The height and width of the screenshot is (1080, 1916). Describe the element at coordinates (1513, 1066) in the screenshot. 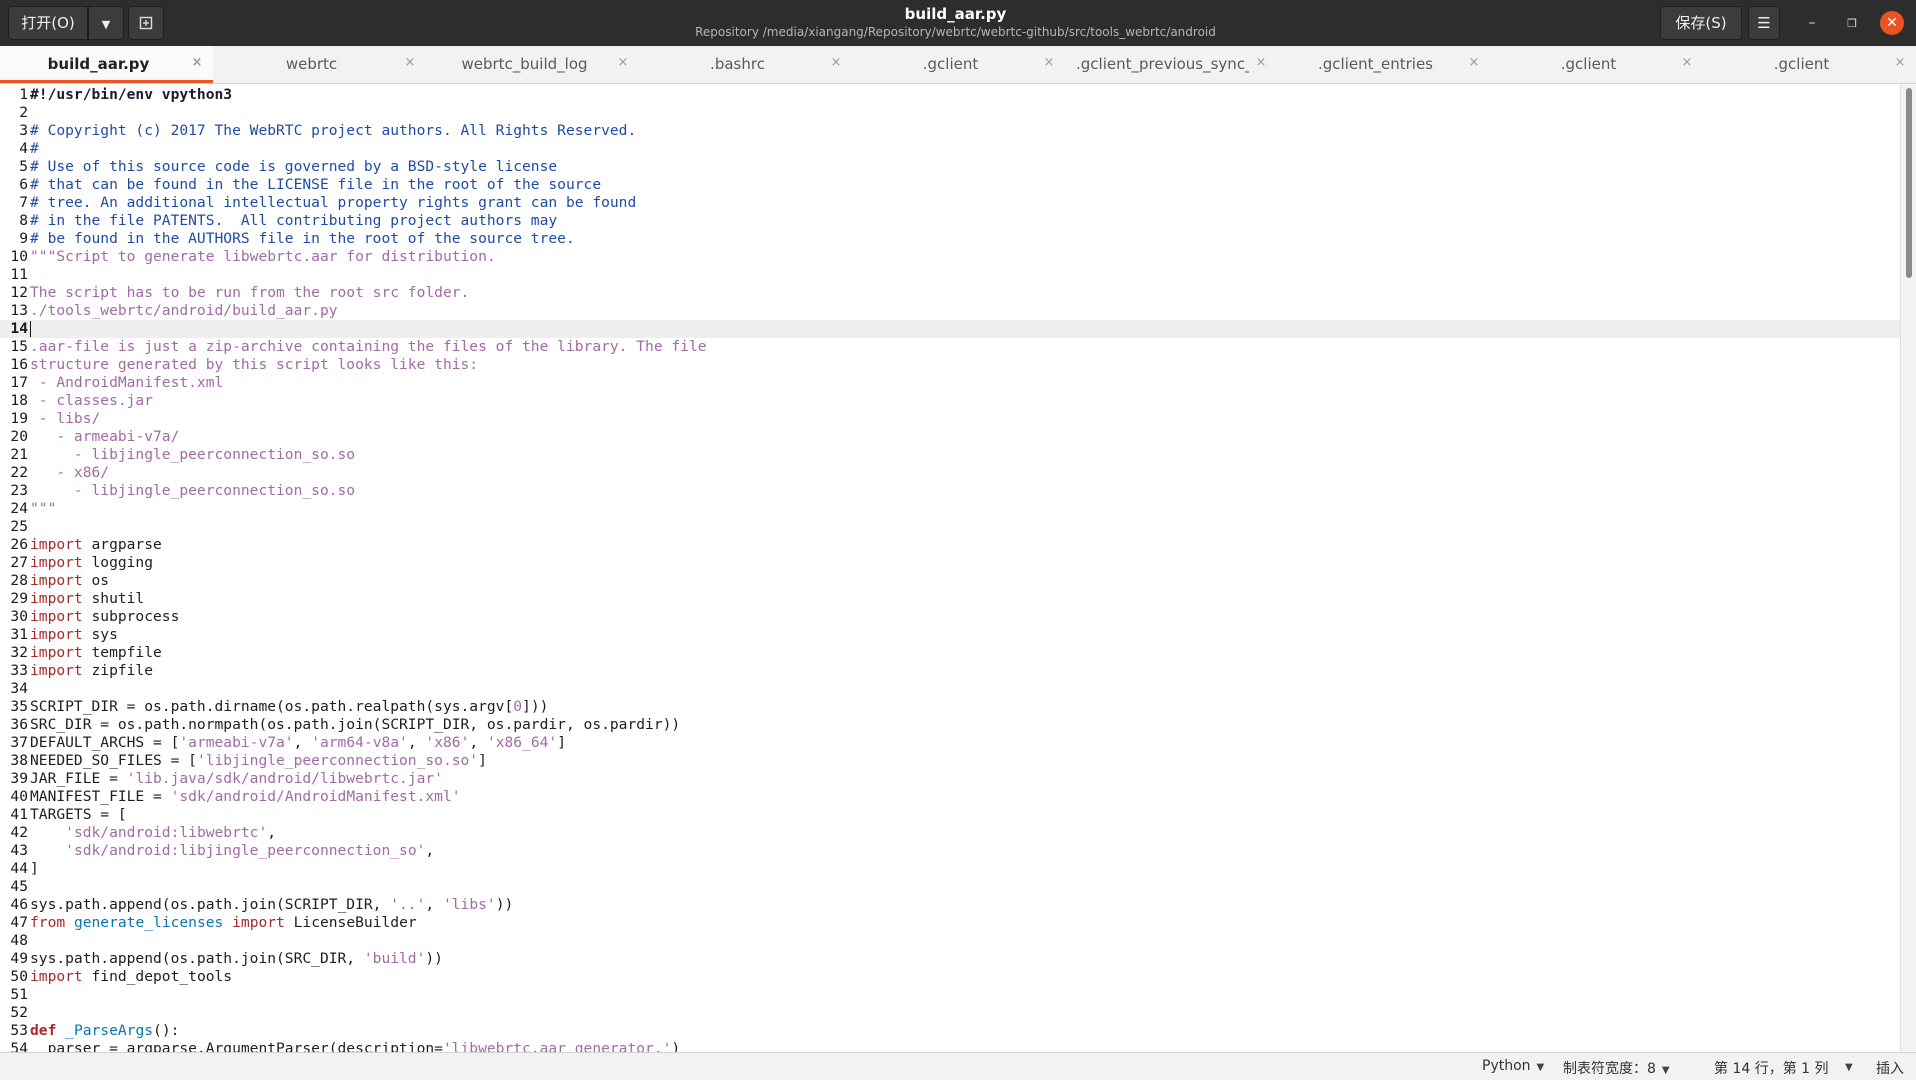

I see `language-selector: Python ▼` at that location.